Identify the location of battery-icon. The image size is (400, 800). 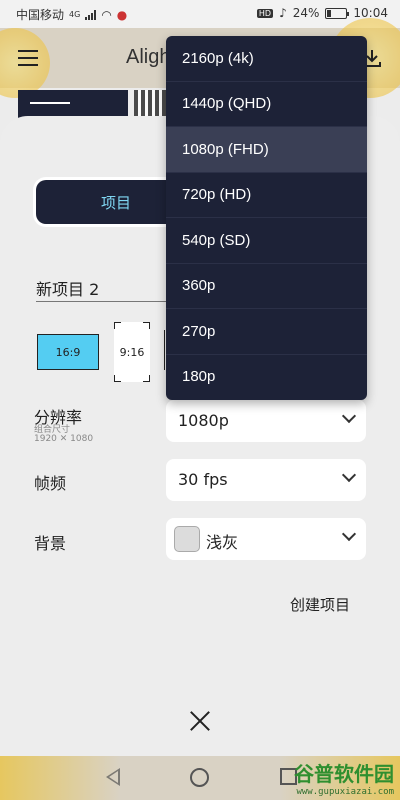
(337, 13).